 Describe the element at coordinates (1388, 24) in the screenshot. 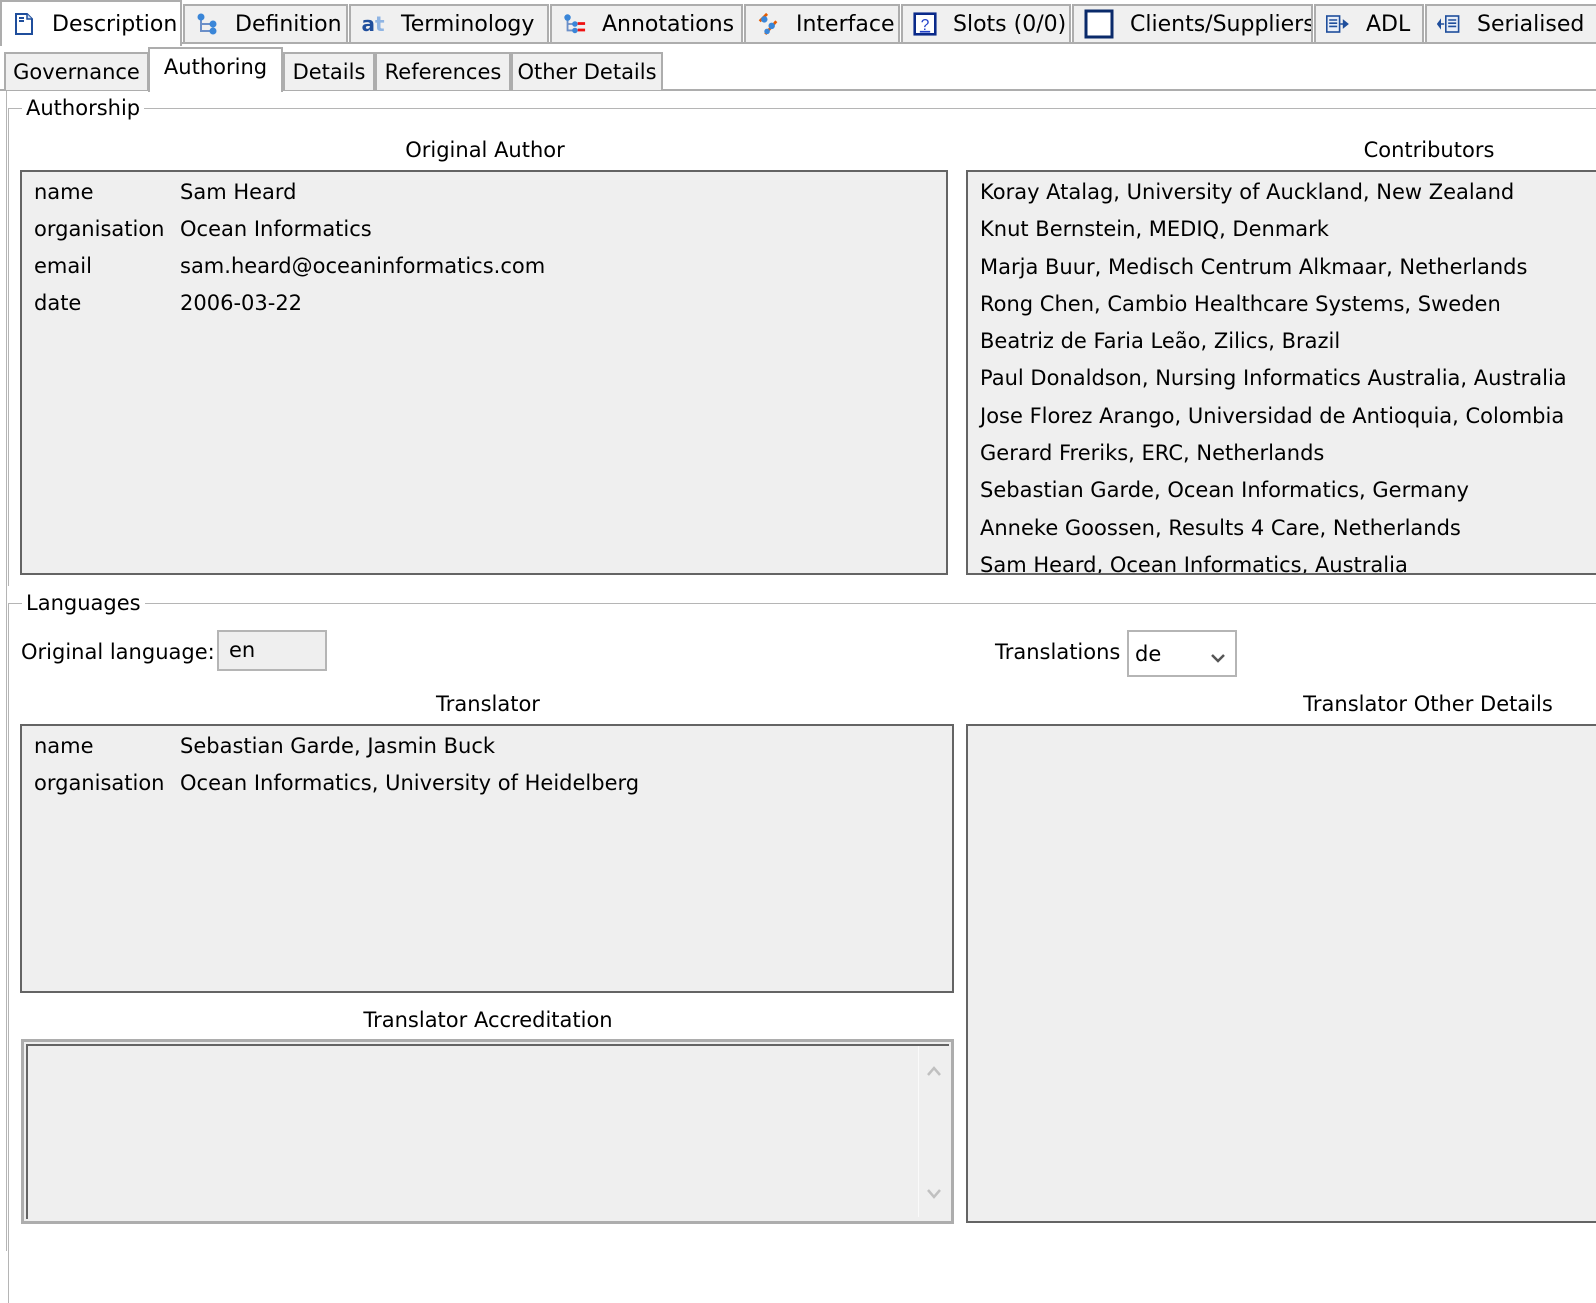

I see `tab-label: ADL` at that location.